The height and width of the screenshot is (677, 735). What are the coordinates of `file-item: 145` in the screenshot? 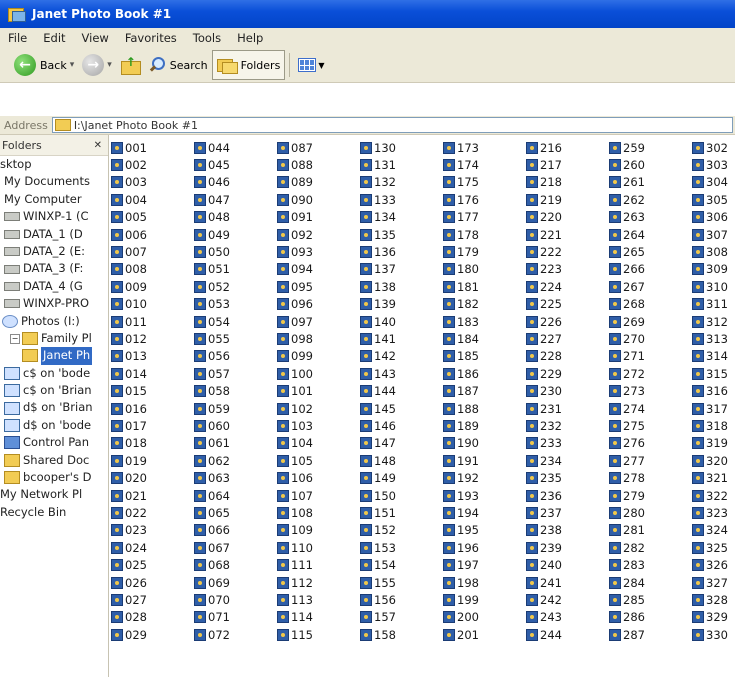 It's located at (378, 408).